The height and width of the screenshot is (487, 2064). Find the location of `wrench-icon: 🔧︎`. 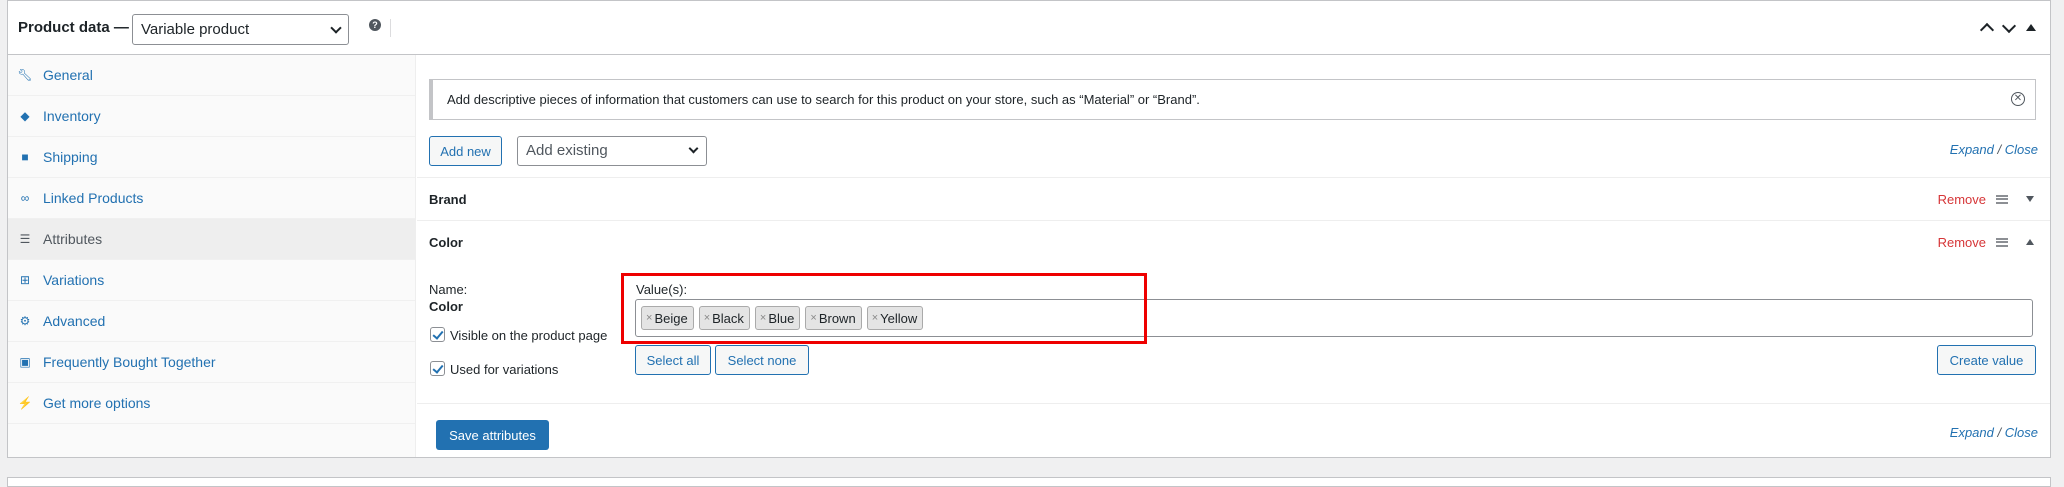

wrench-icon: 🔧︎ is located at coordinates (25, 75).